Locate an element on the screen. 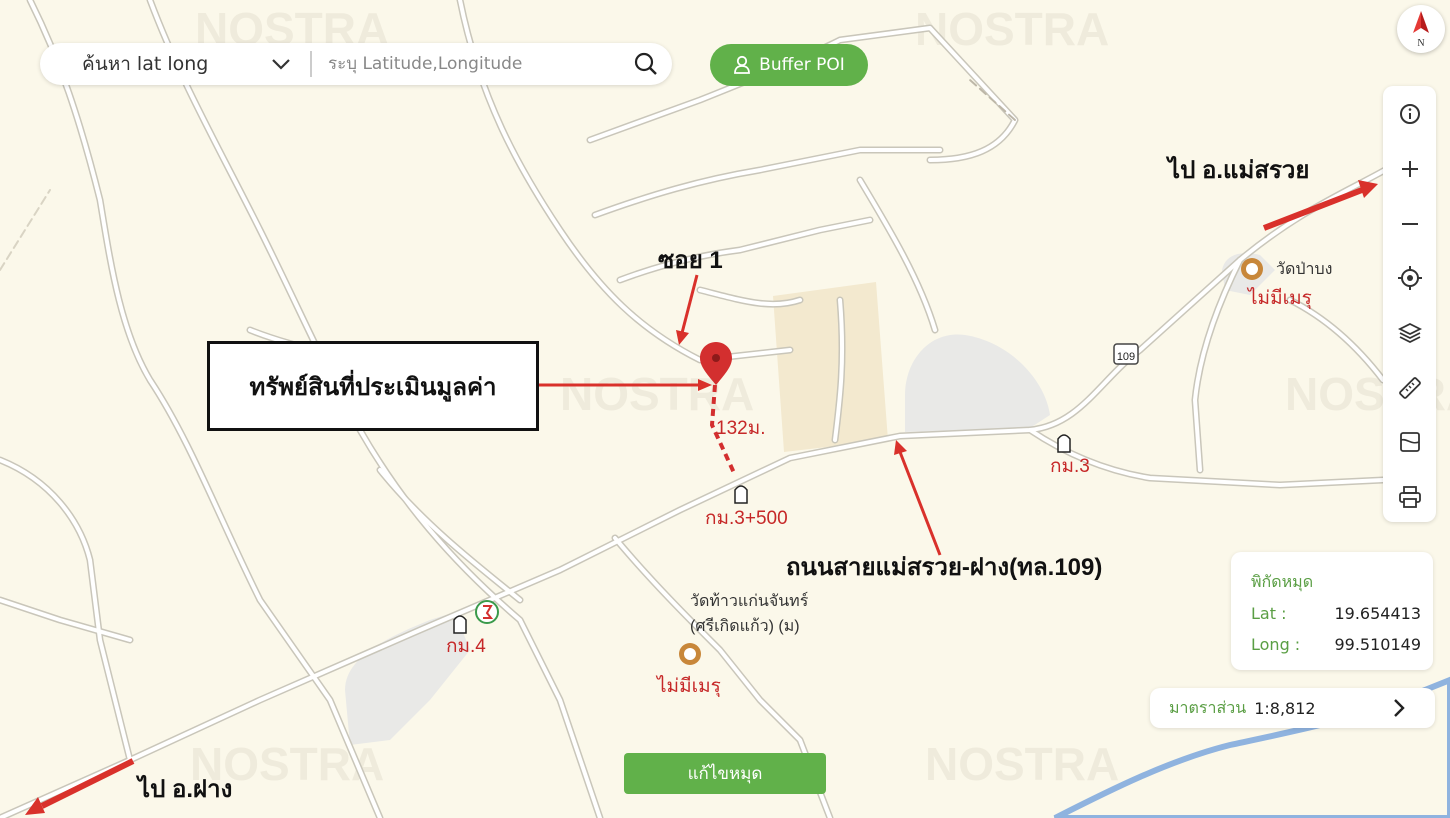 Image resolution: width=1450 pixels, height=818 pixels. temple-name-label: วัดท้าวแก่นจันทร์ is located at coordinates (749, 600).